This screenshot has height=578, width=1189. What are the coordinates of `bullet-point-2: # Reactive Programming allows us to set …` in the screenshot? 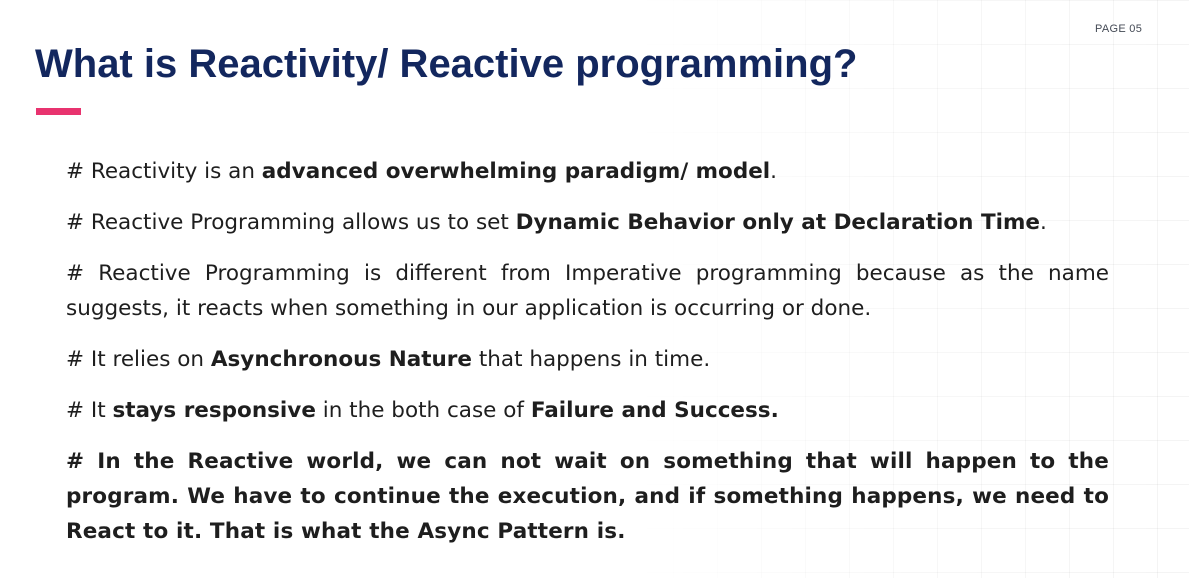 It's located at (587, 222).